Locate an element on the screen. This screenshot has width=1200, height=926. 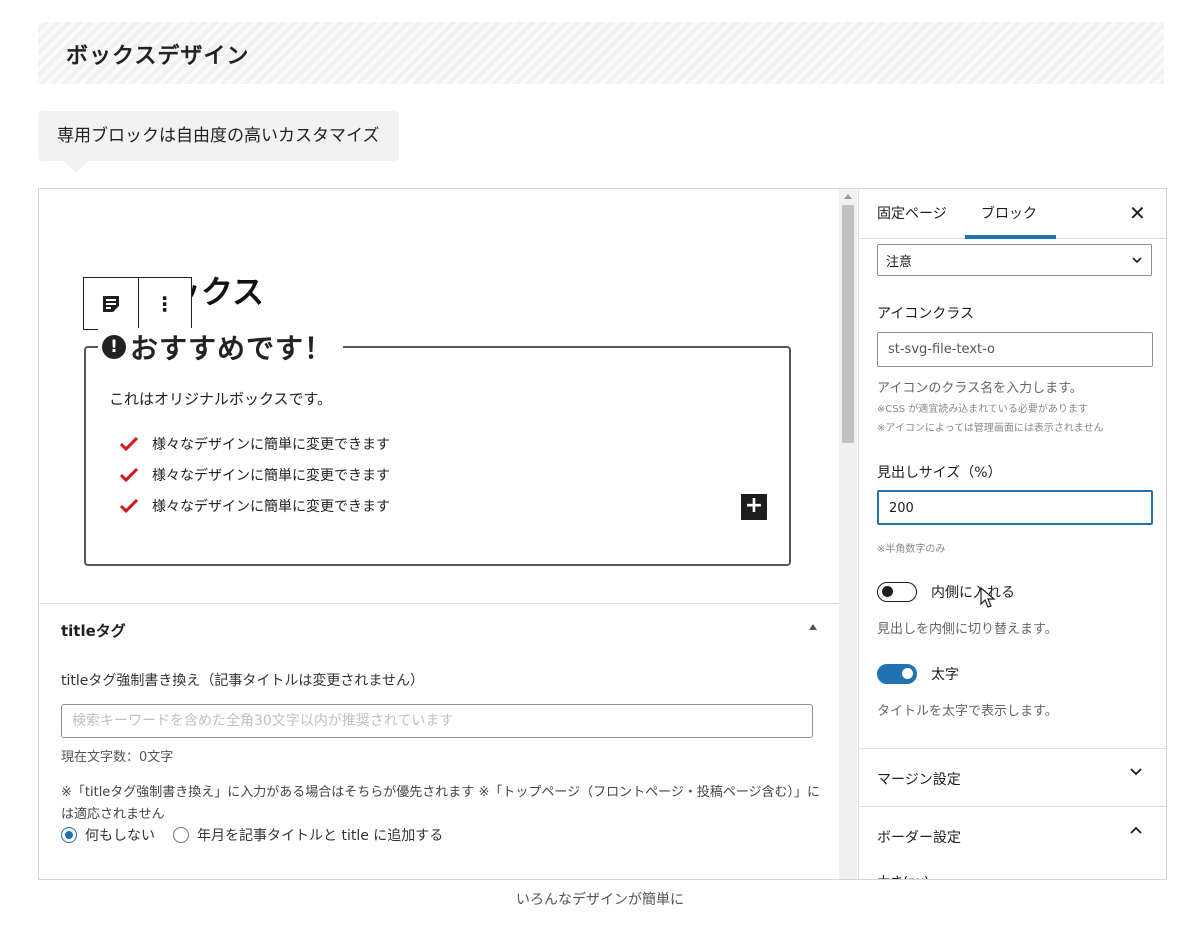
tab-page: 固定ページ is located at coordinates (912, 213).